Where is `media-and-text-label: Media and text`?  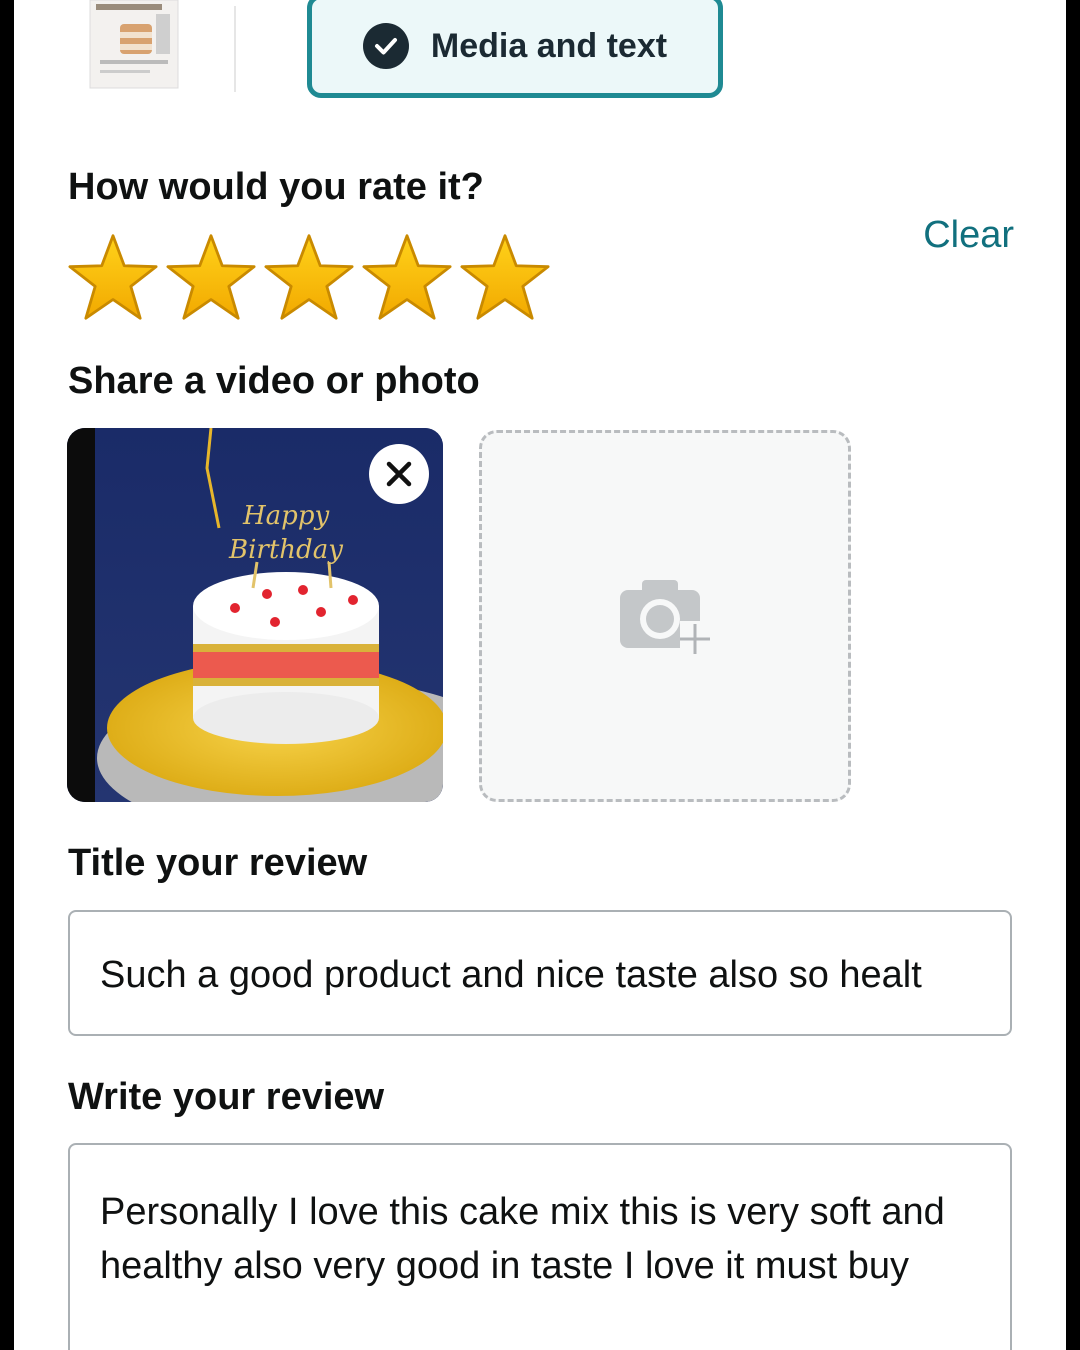 media-and-text-label: Media and text is located at coordinates (549, 45).